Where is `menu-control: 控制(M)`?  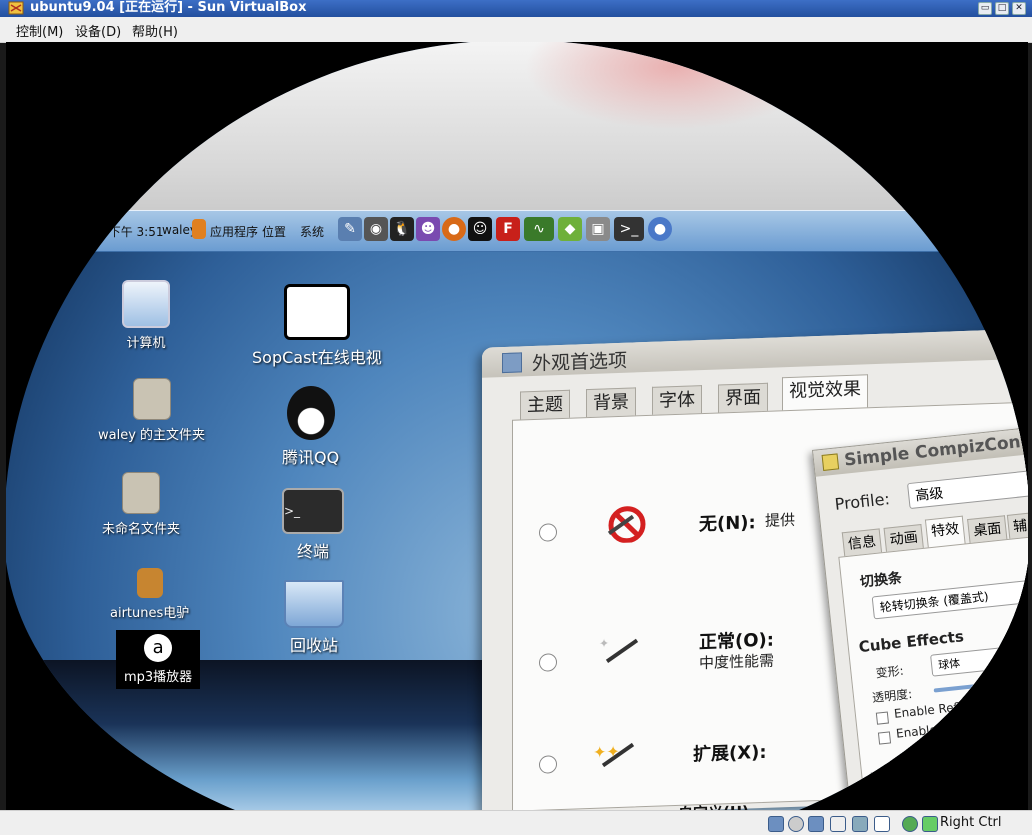 menu-control: 控制(M) is located at coordinates (39, 30).